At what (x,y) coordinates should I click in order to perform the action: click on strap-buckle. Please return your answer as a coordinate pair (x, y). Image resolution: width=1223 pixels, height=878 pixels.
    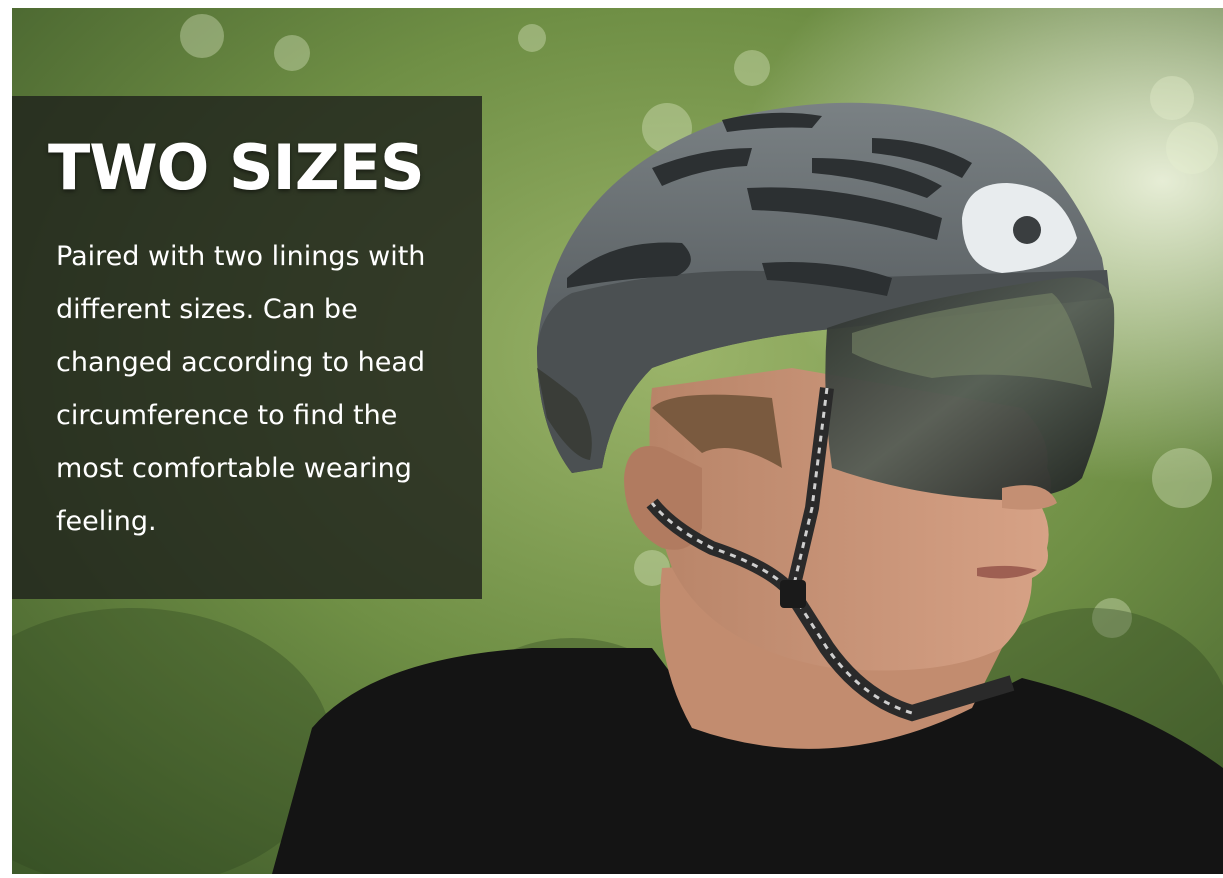
    Looking at the image, I should click on (793, 594).